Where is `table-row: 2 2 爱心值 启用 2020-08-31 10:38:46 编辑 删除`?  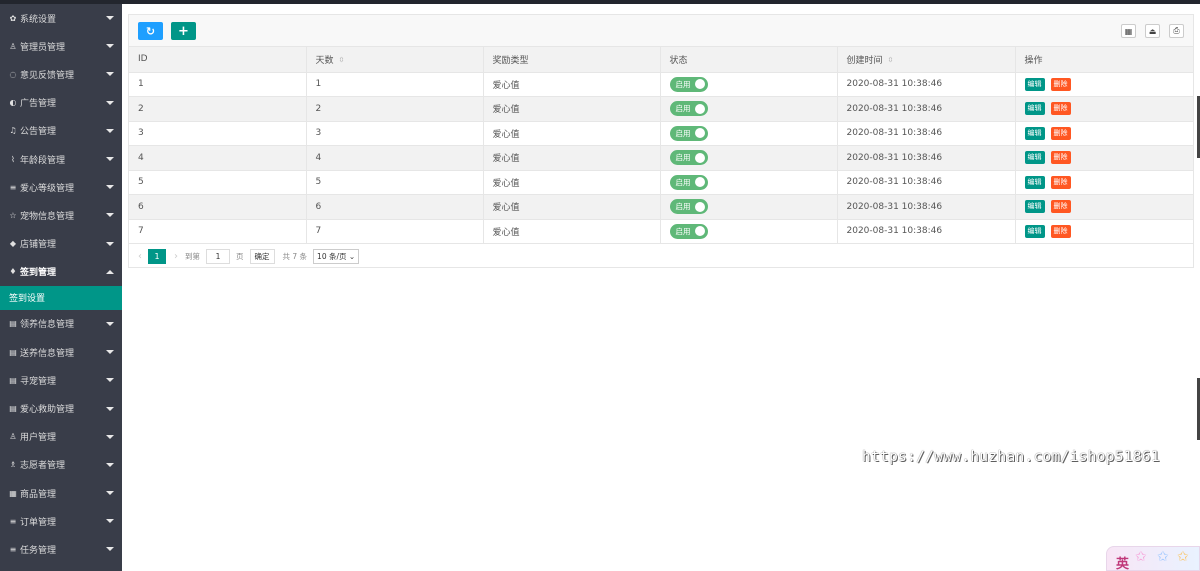
table-row: 2 2 爱心值 启用 2020-08-31 10:38:46 编辑 删除 is located at coordinates (661, 109).